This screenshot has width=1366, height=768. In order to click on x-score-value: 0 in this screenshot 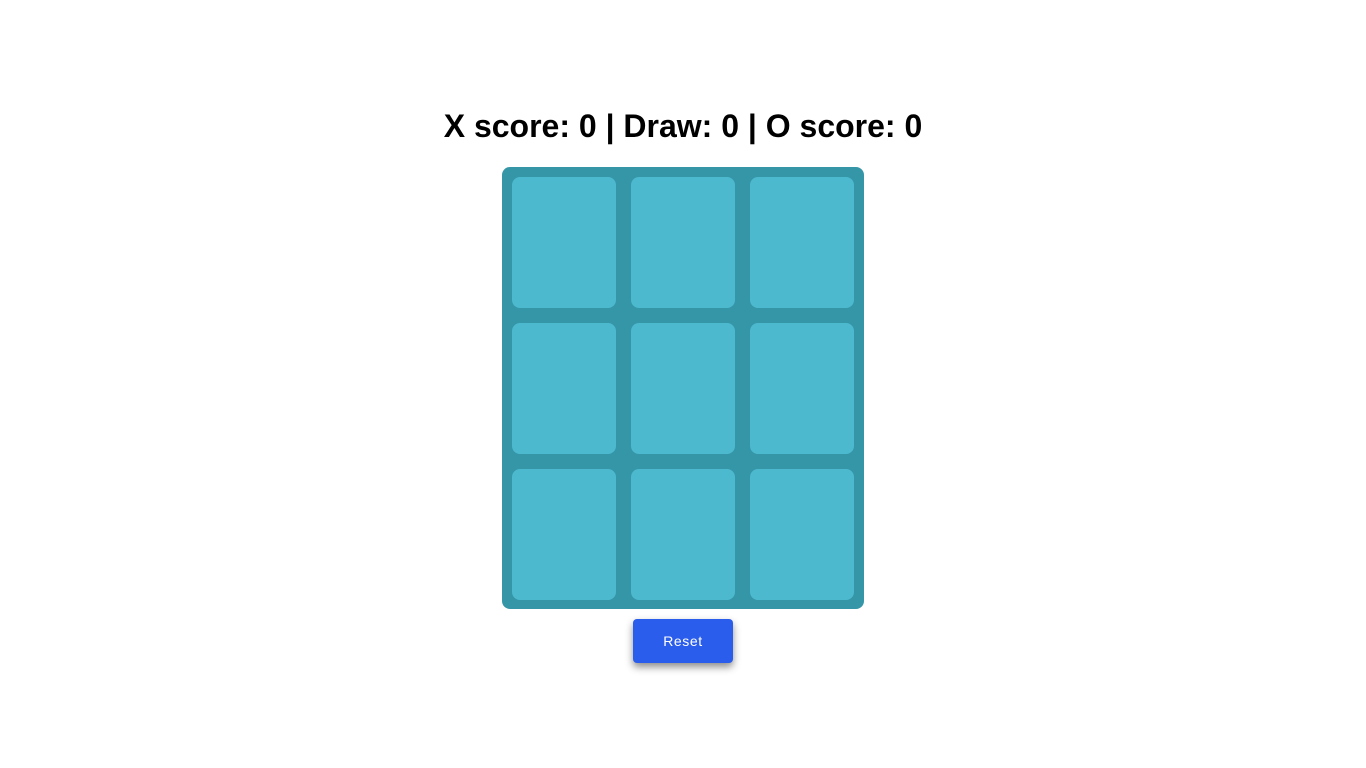, I will do `click(587, 126)`.